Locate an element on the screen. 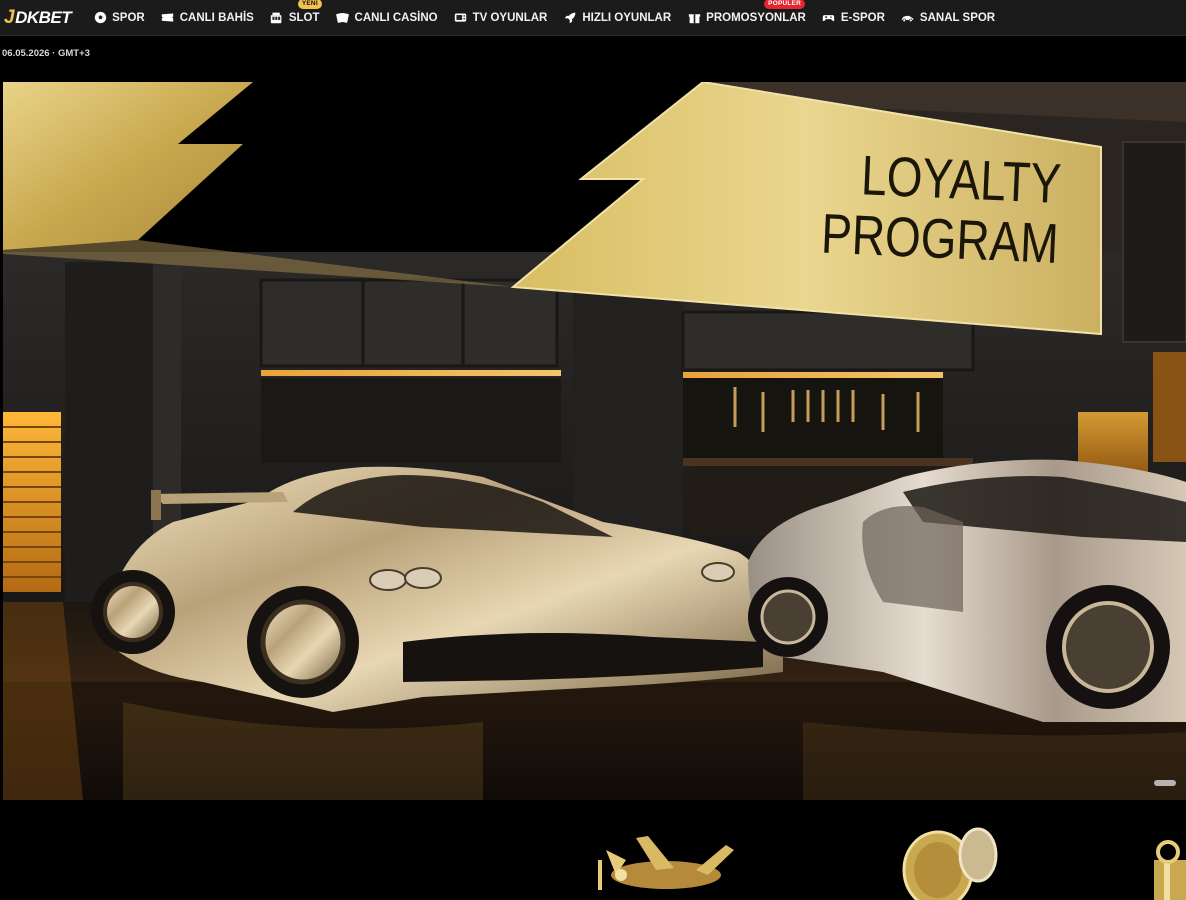 The width and height of the screenshot is (1186, 900). site-logo: J DKBET is located at coordinates (38, 18).